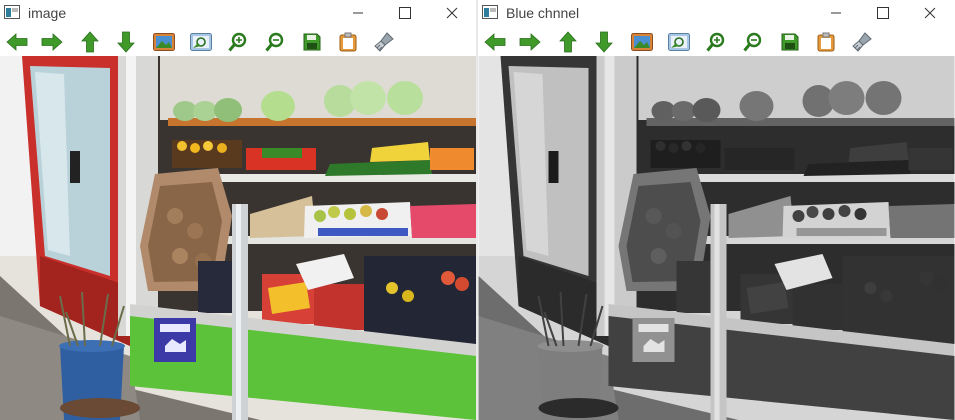 The height and width of the screenshot is (420, 955). Describe the element at coordinates (47, 13) in the screenshot. I see `window-title: image` at that location.